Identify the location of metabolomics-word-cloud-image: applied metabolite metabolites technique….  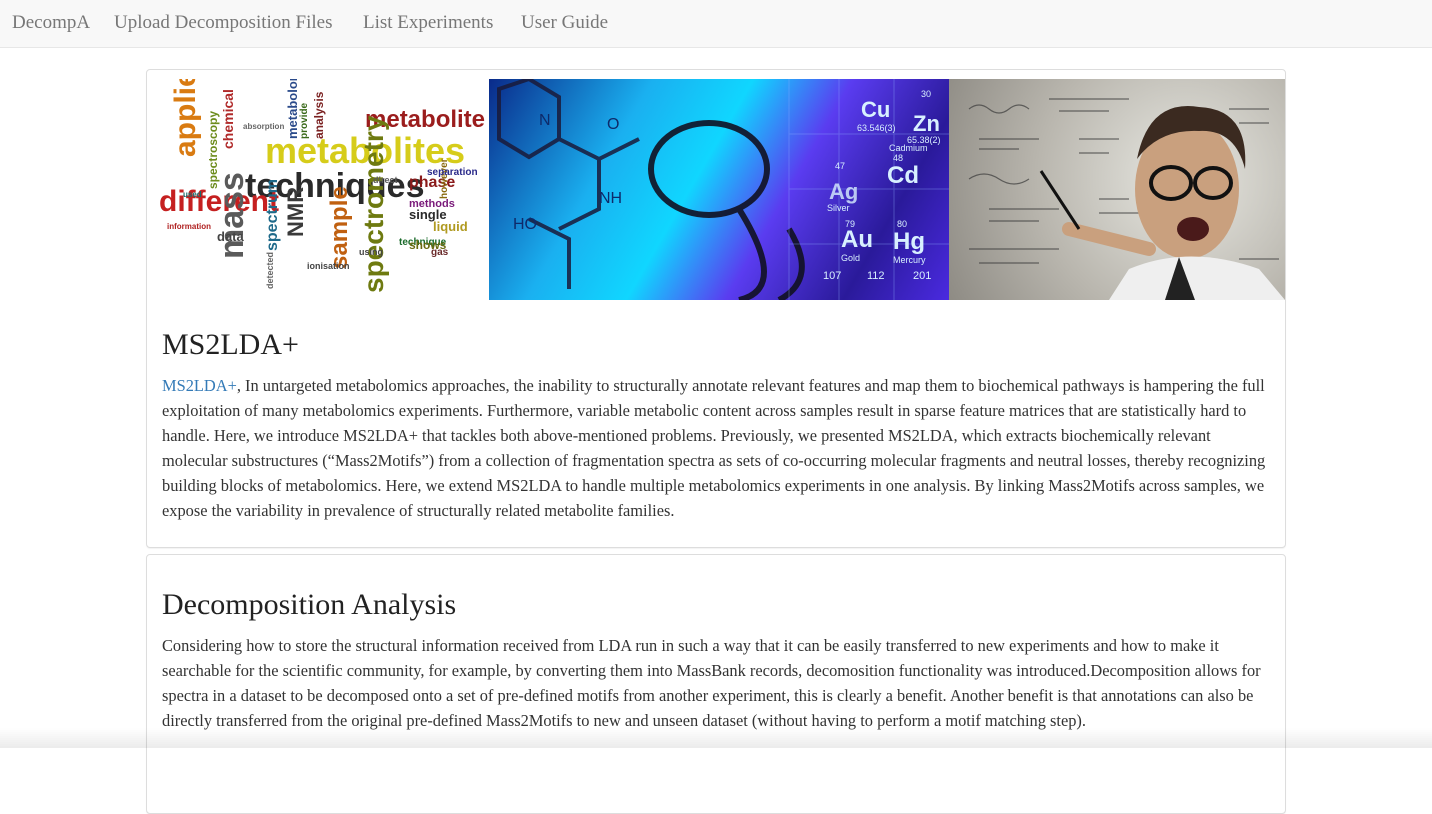
(318, 189).